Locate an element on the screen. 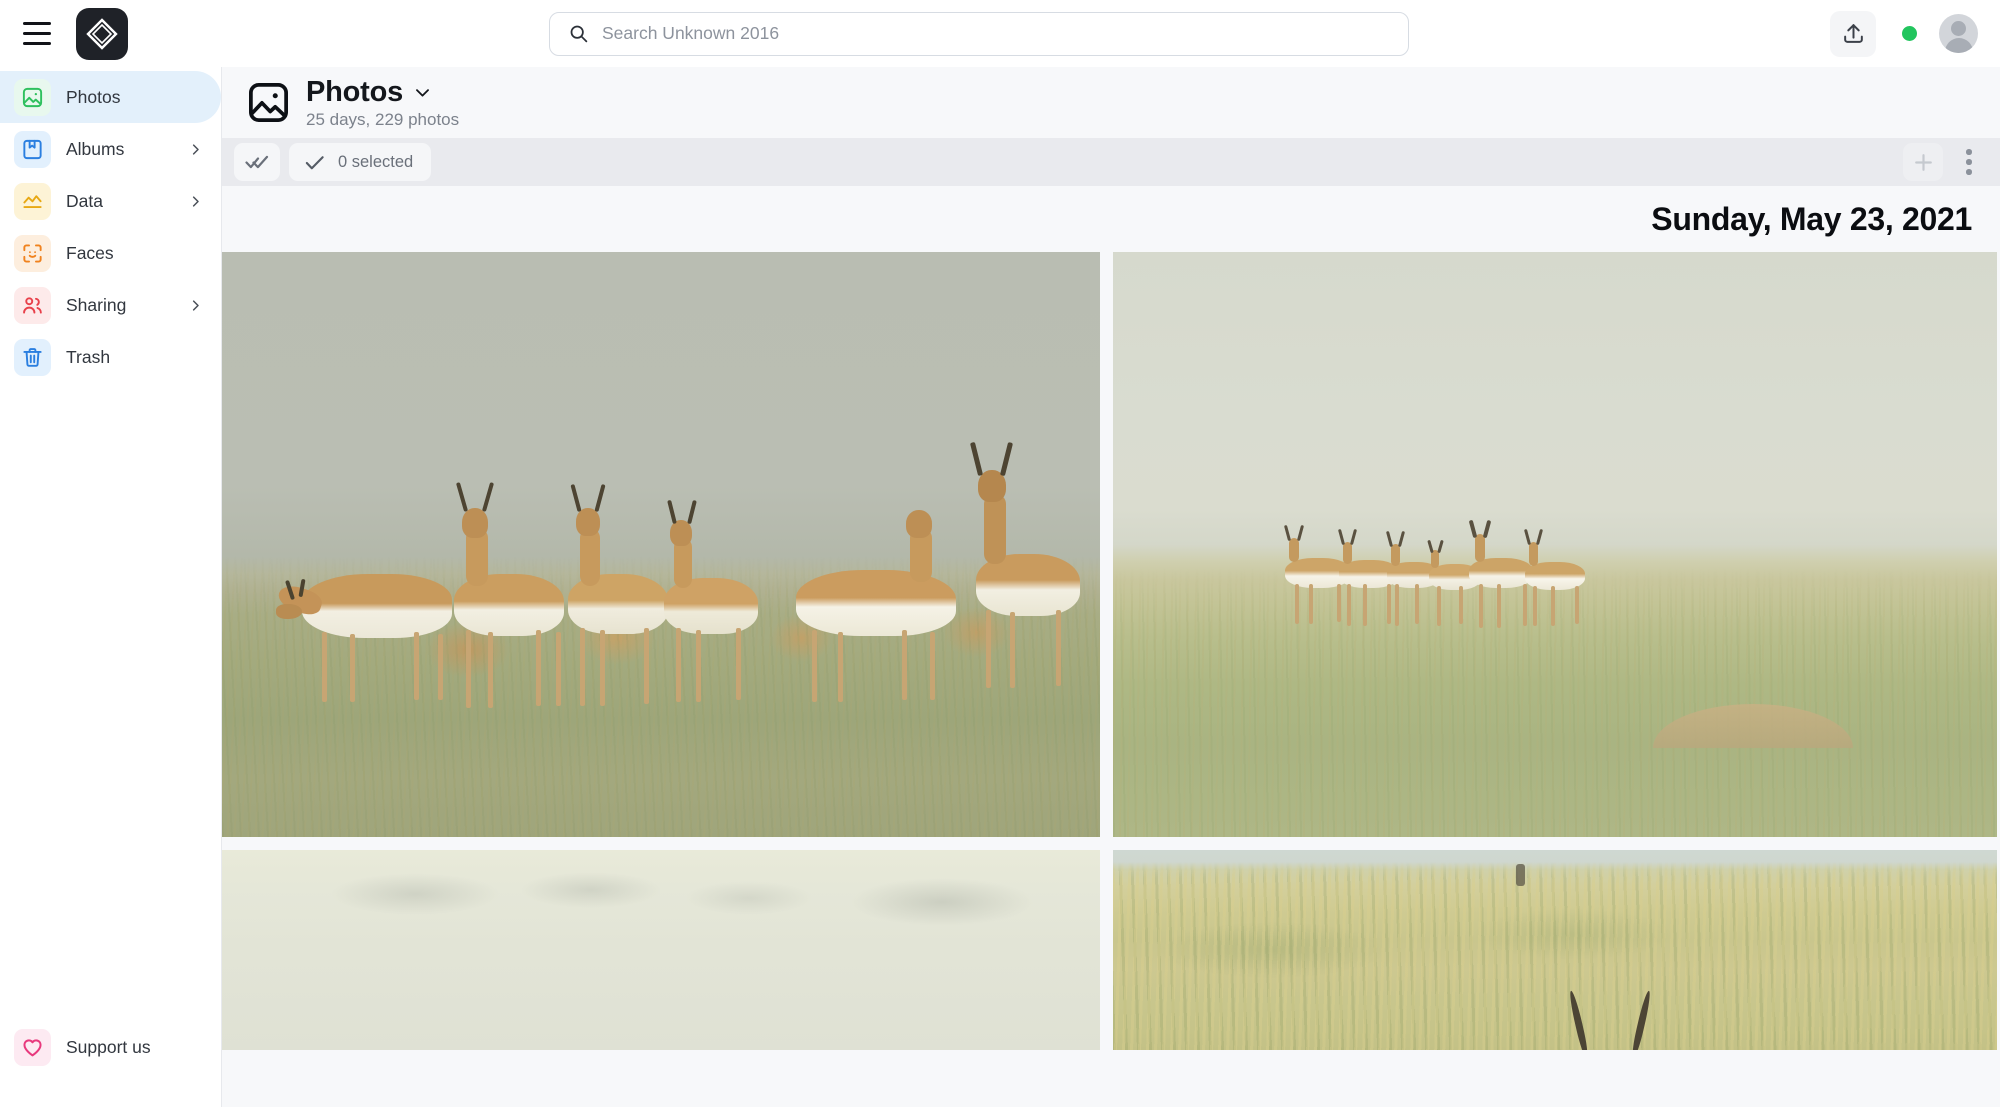  diamond-logo-icon is located at coordinates (102, 33).